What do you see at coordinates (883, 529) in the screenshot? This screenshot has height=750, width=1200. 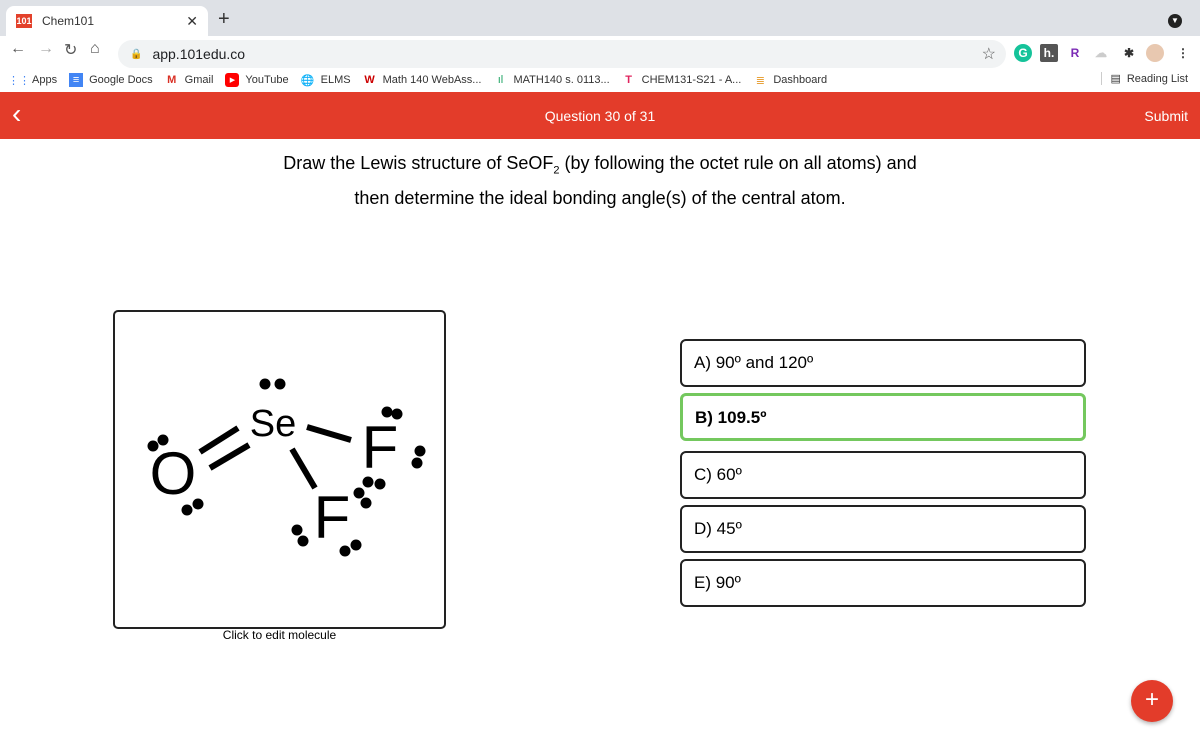 I see `answer-option-d: D) 45º` at bounding box center [883, 529].